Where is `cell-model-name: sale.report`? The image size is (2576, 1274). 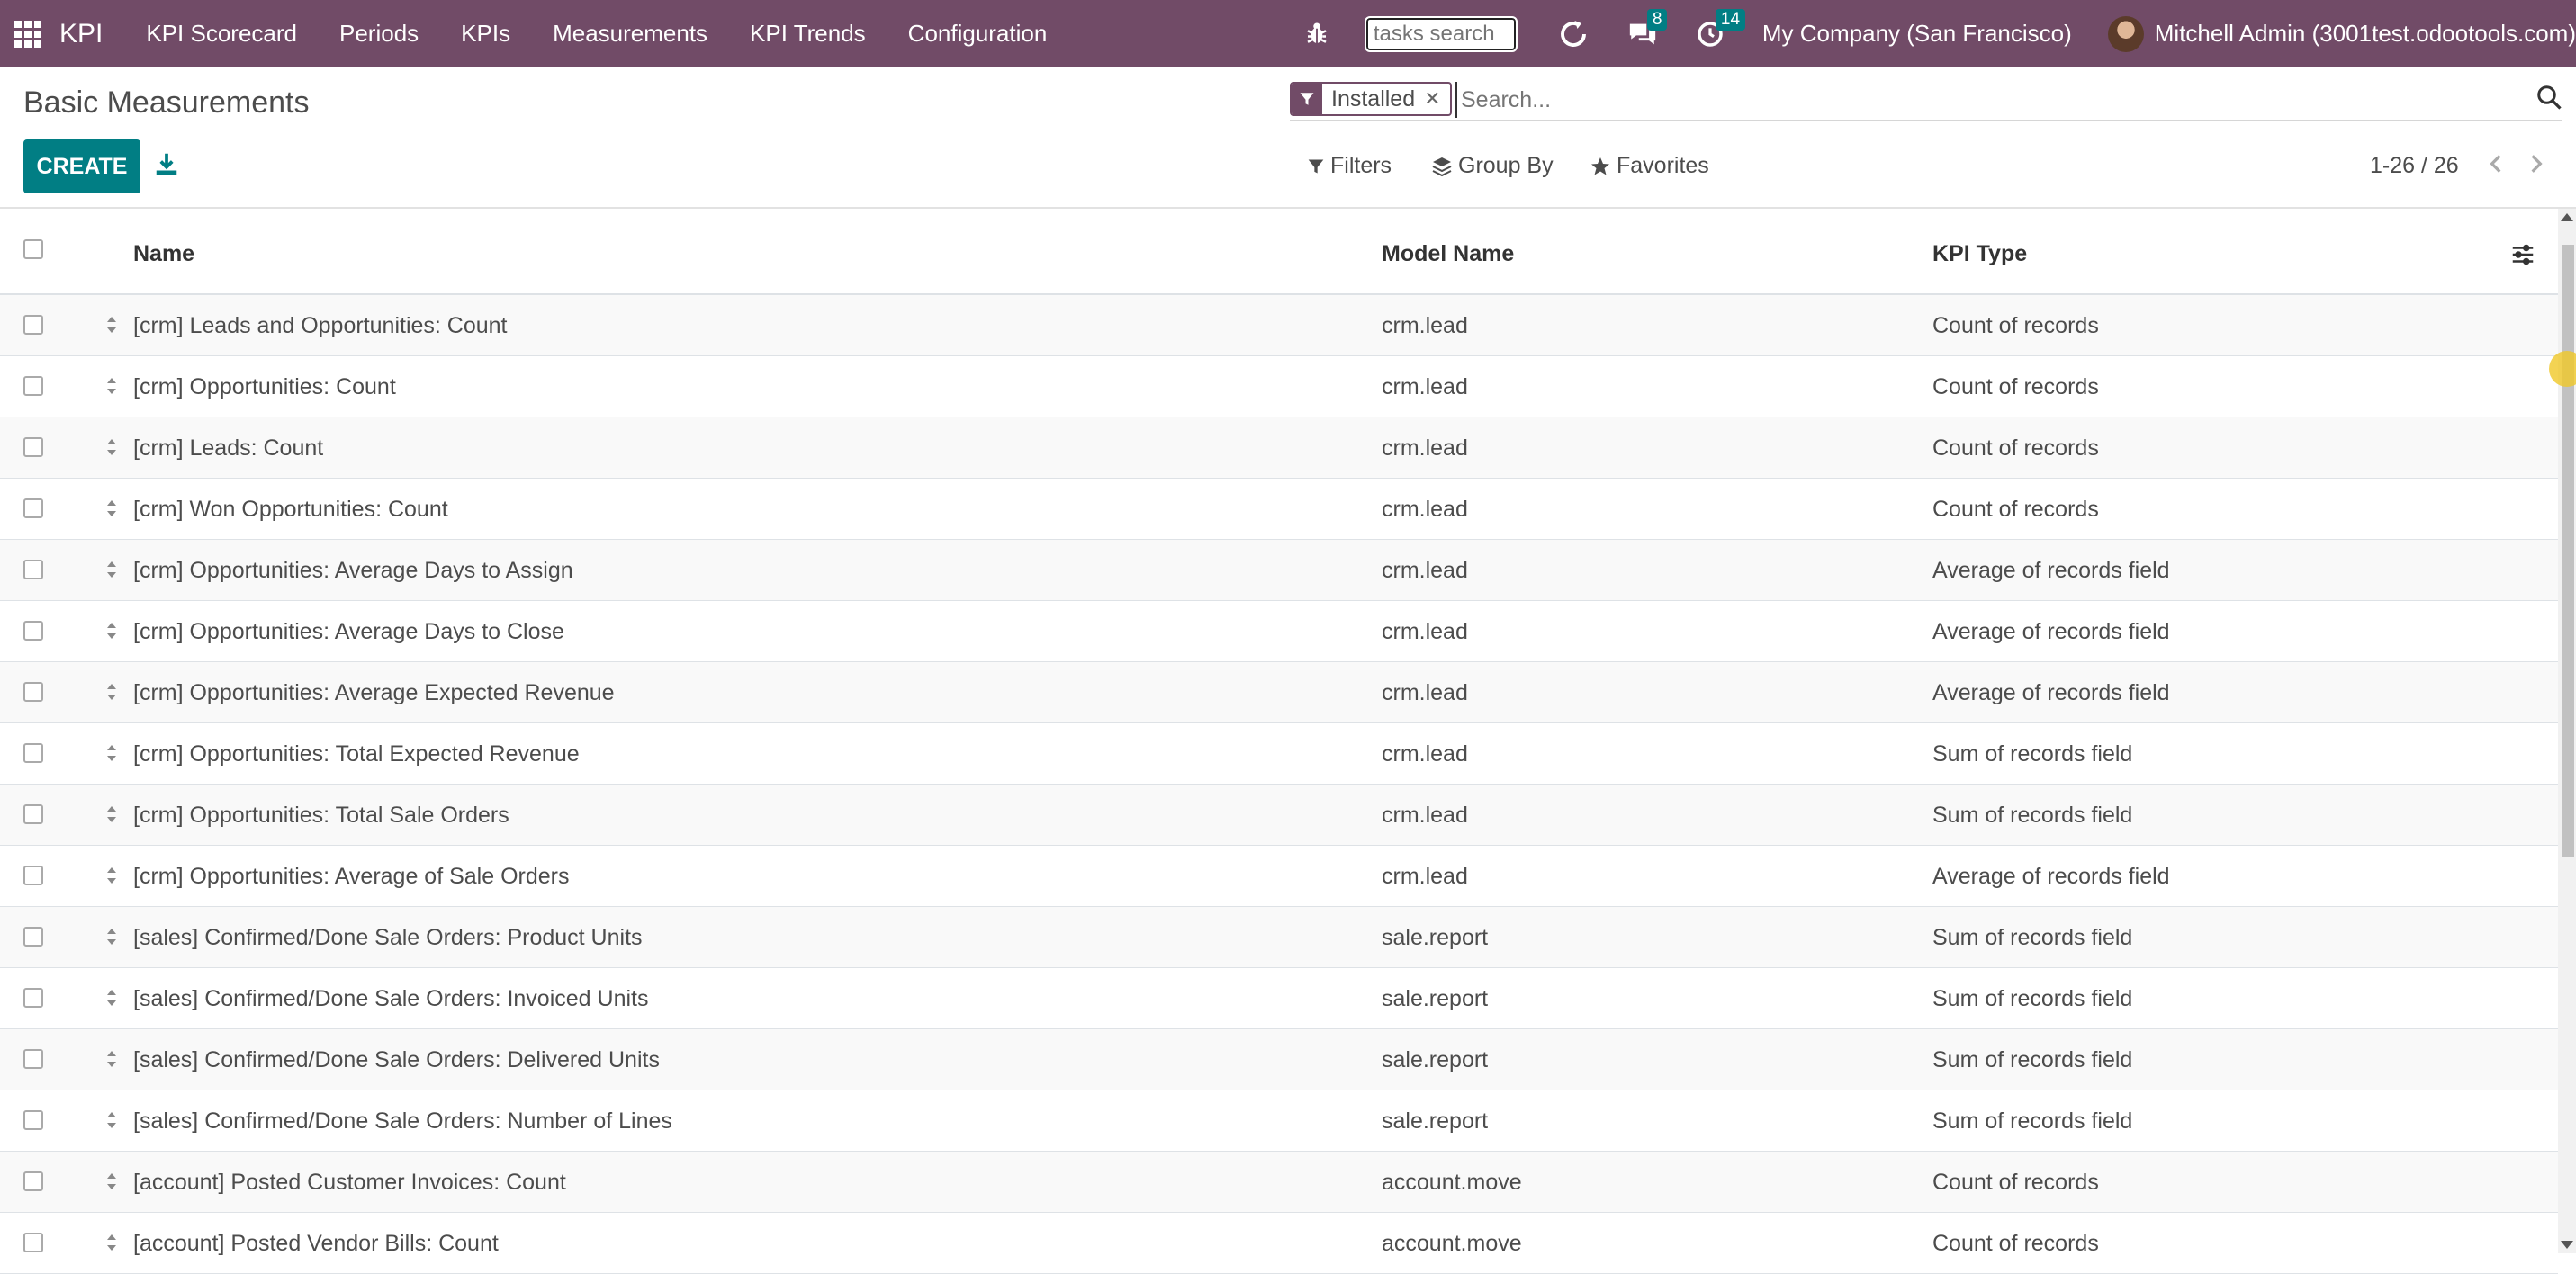
cell-model-name: sale.report is located at coordinates (1435, 937).